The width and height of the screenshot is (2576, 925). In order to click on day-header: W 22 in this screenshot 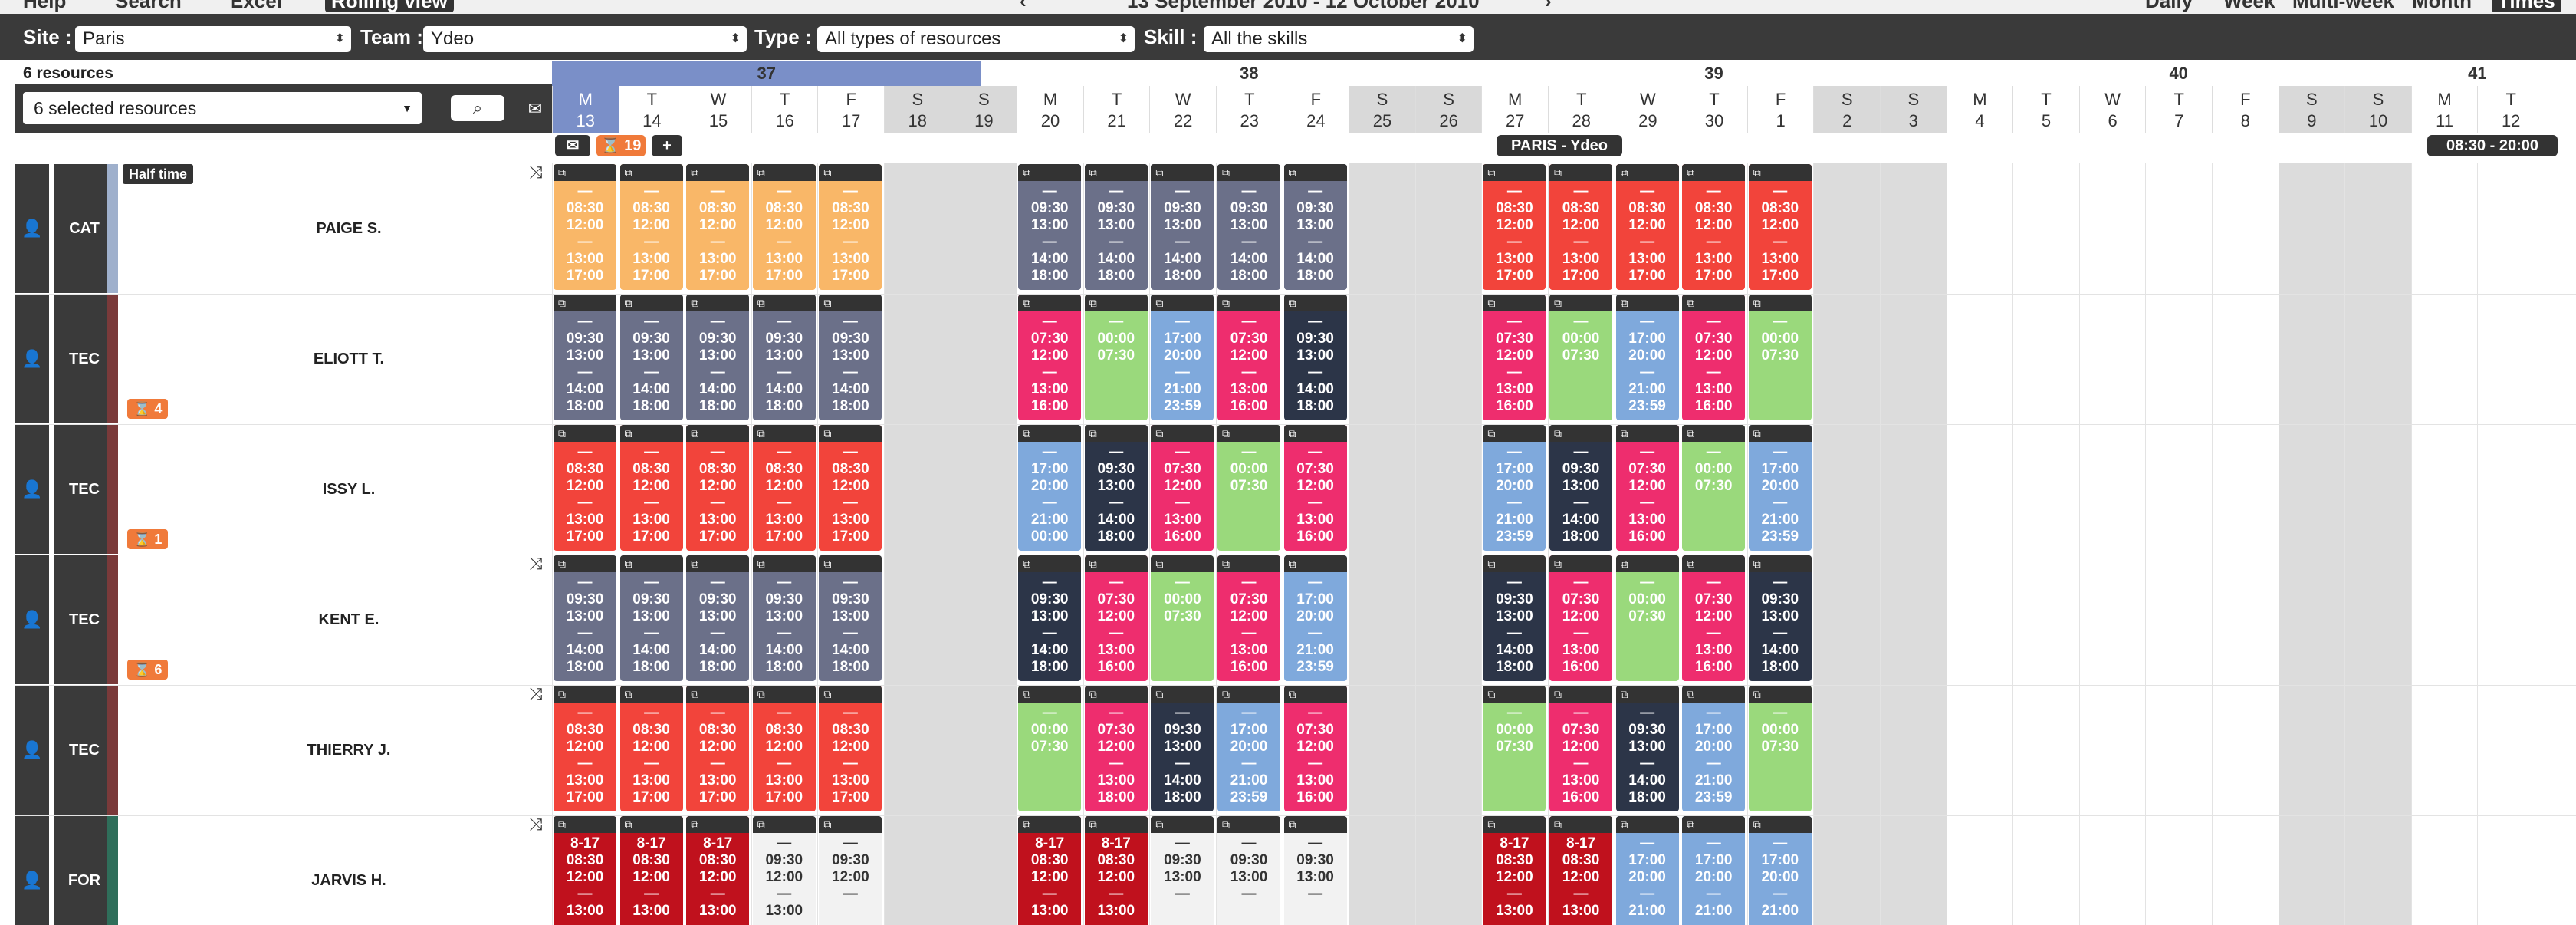, I will do `click(1182, 109)`.